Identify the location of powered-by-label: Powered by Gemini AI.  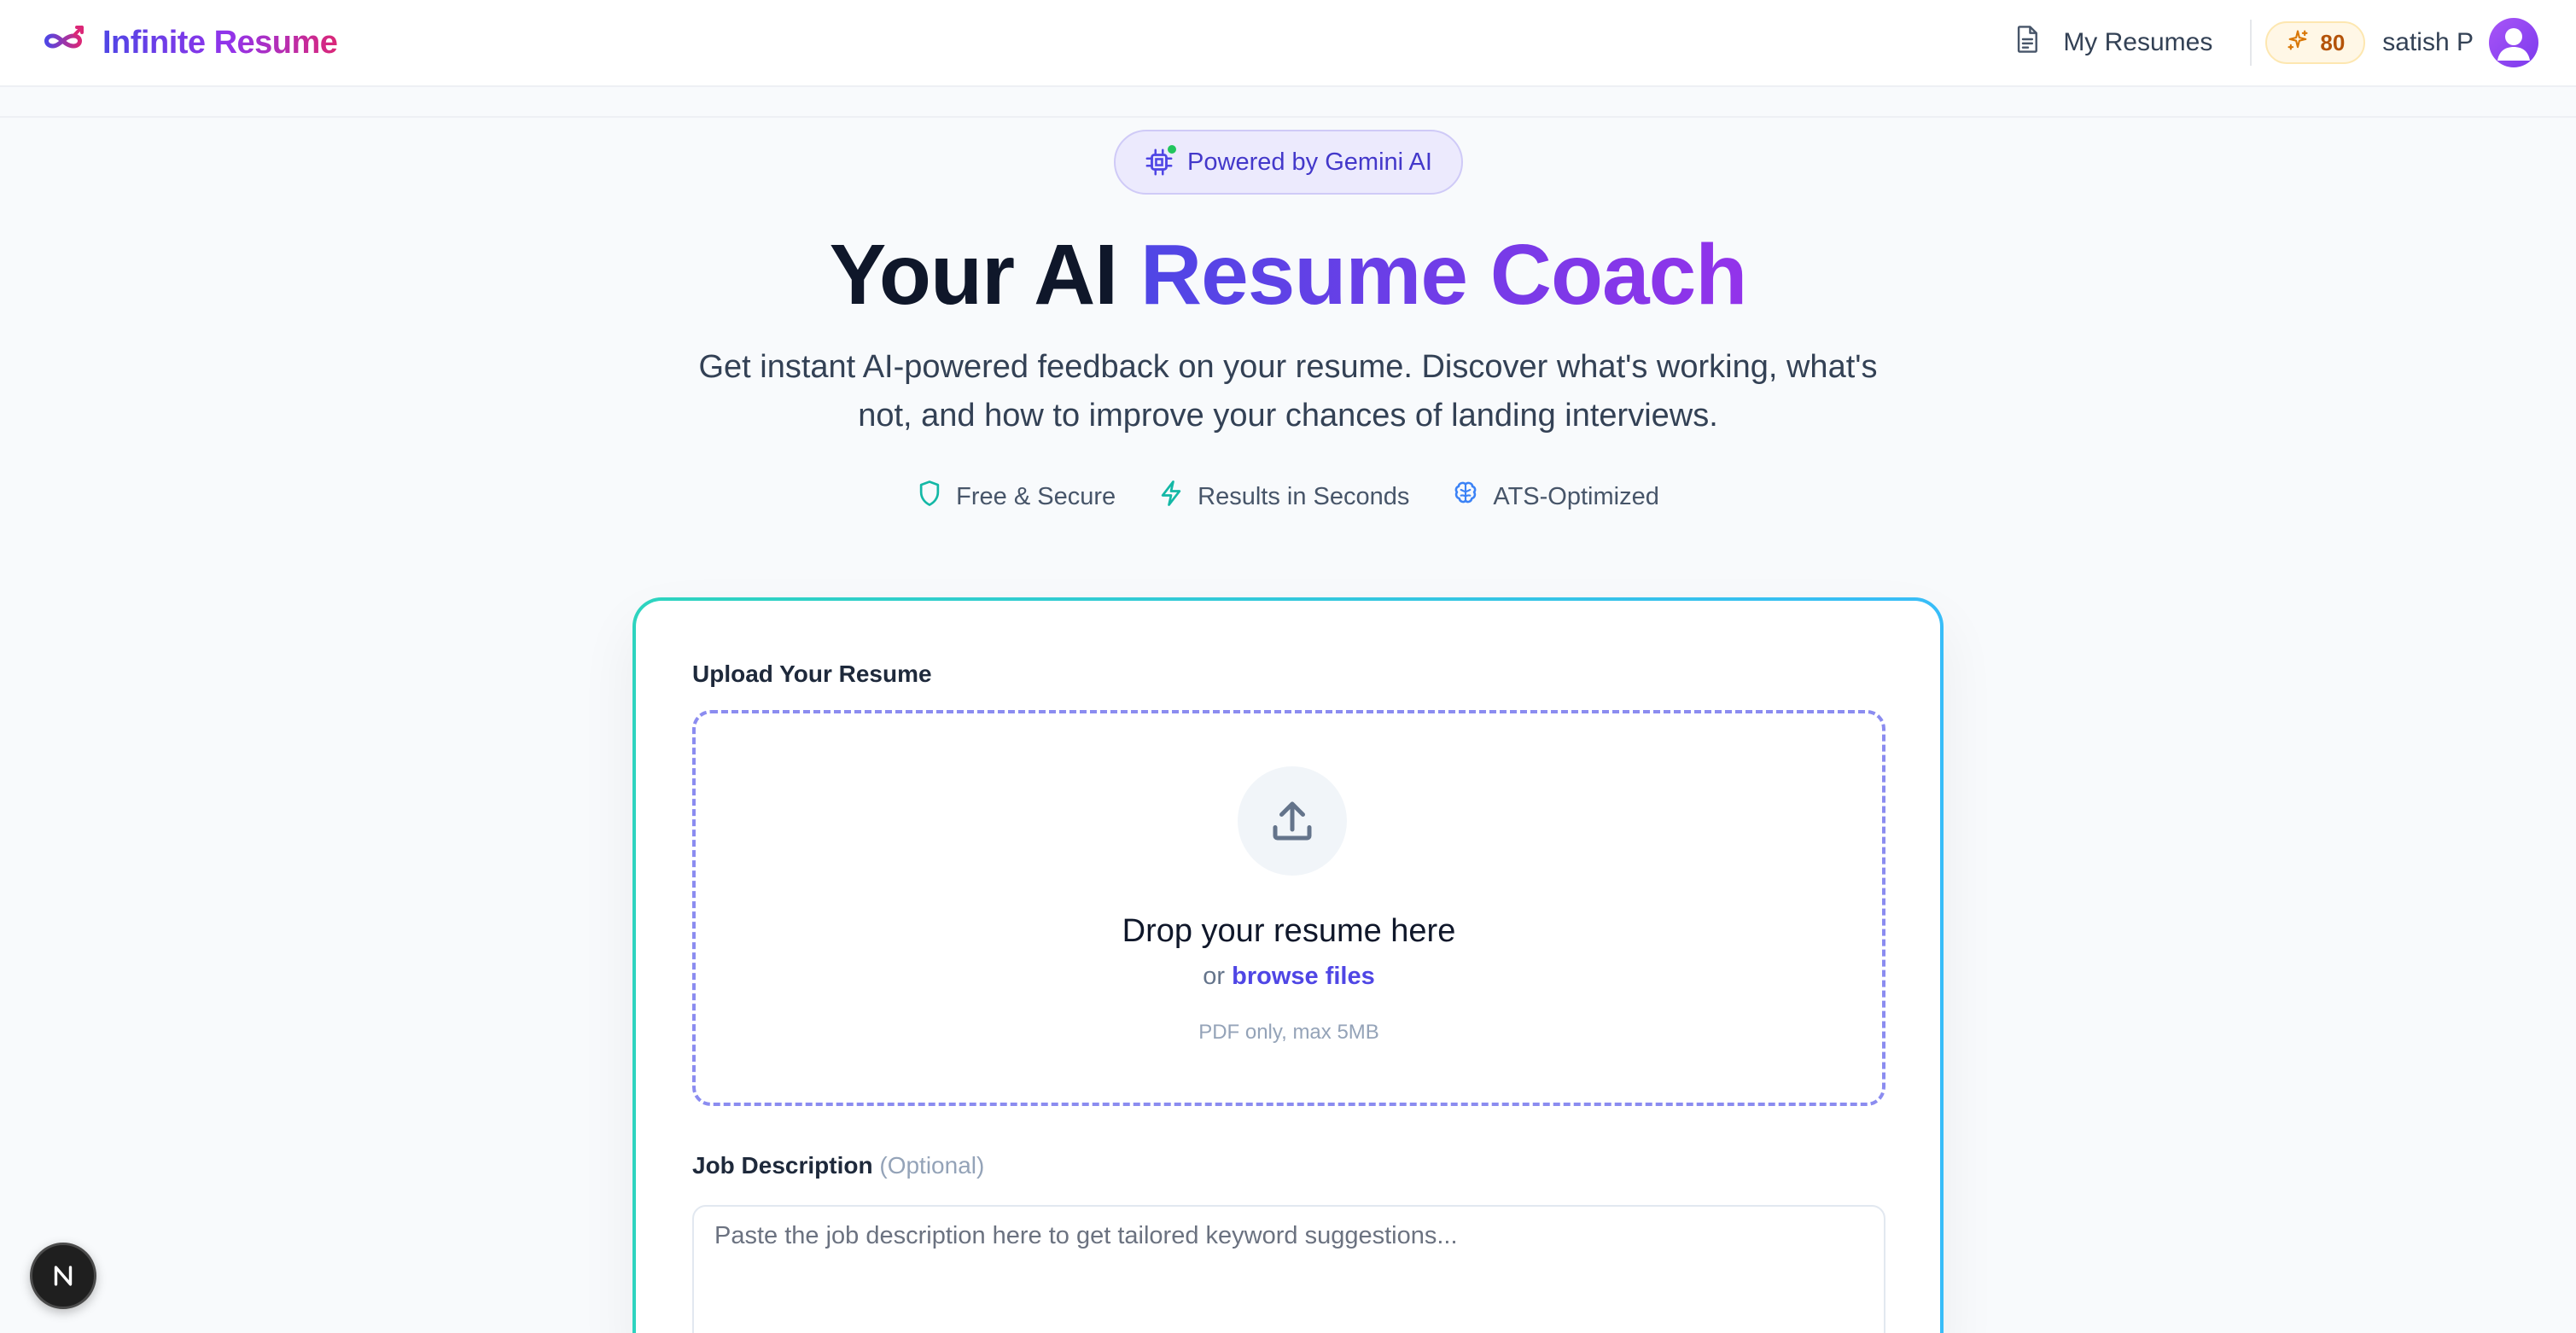
(1309, 162).